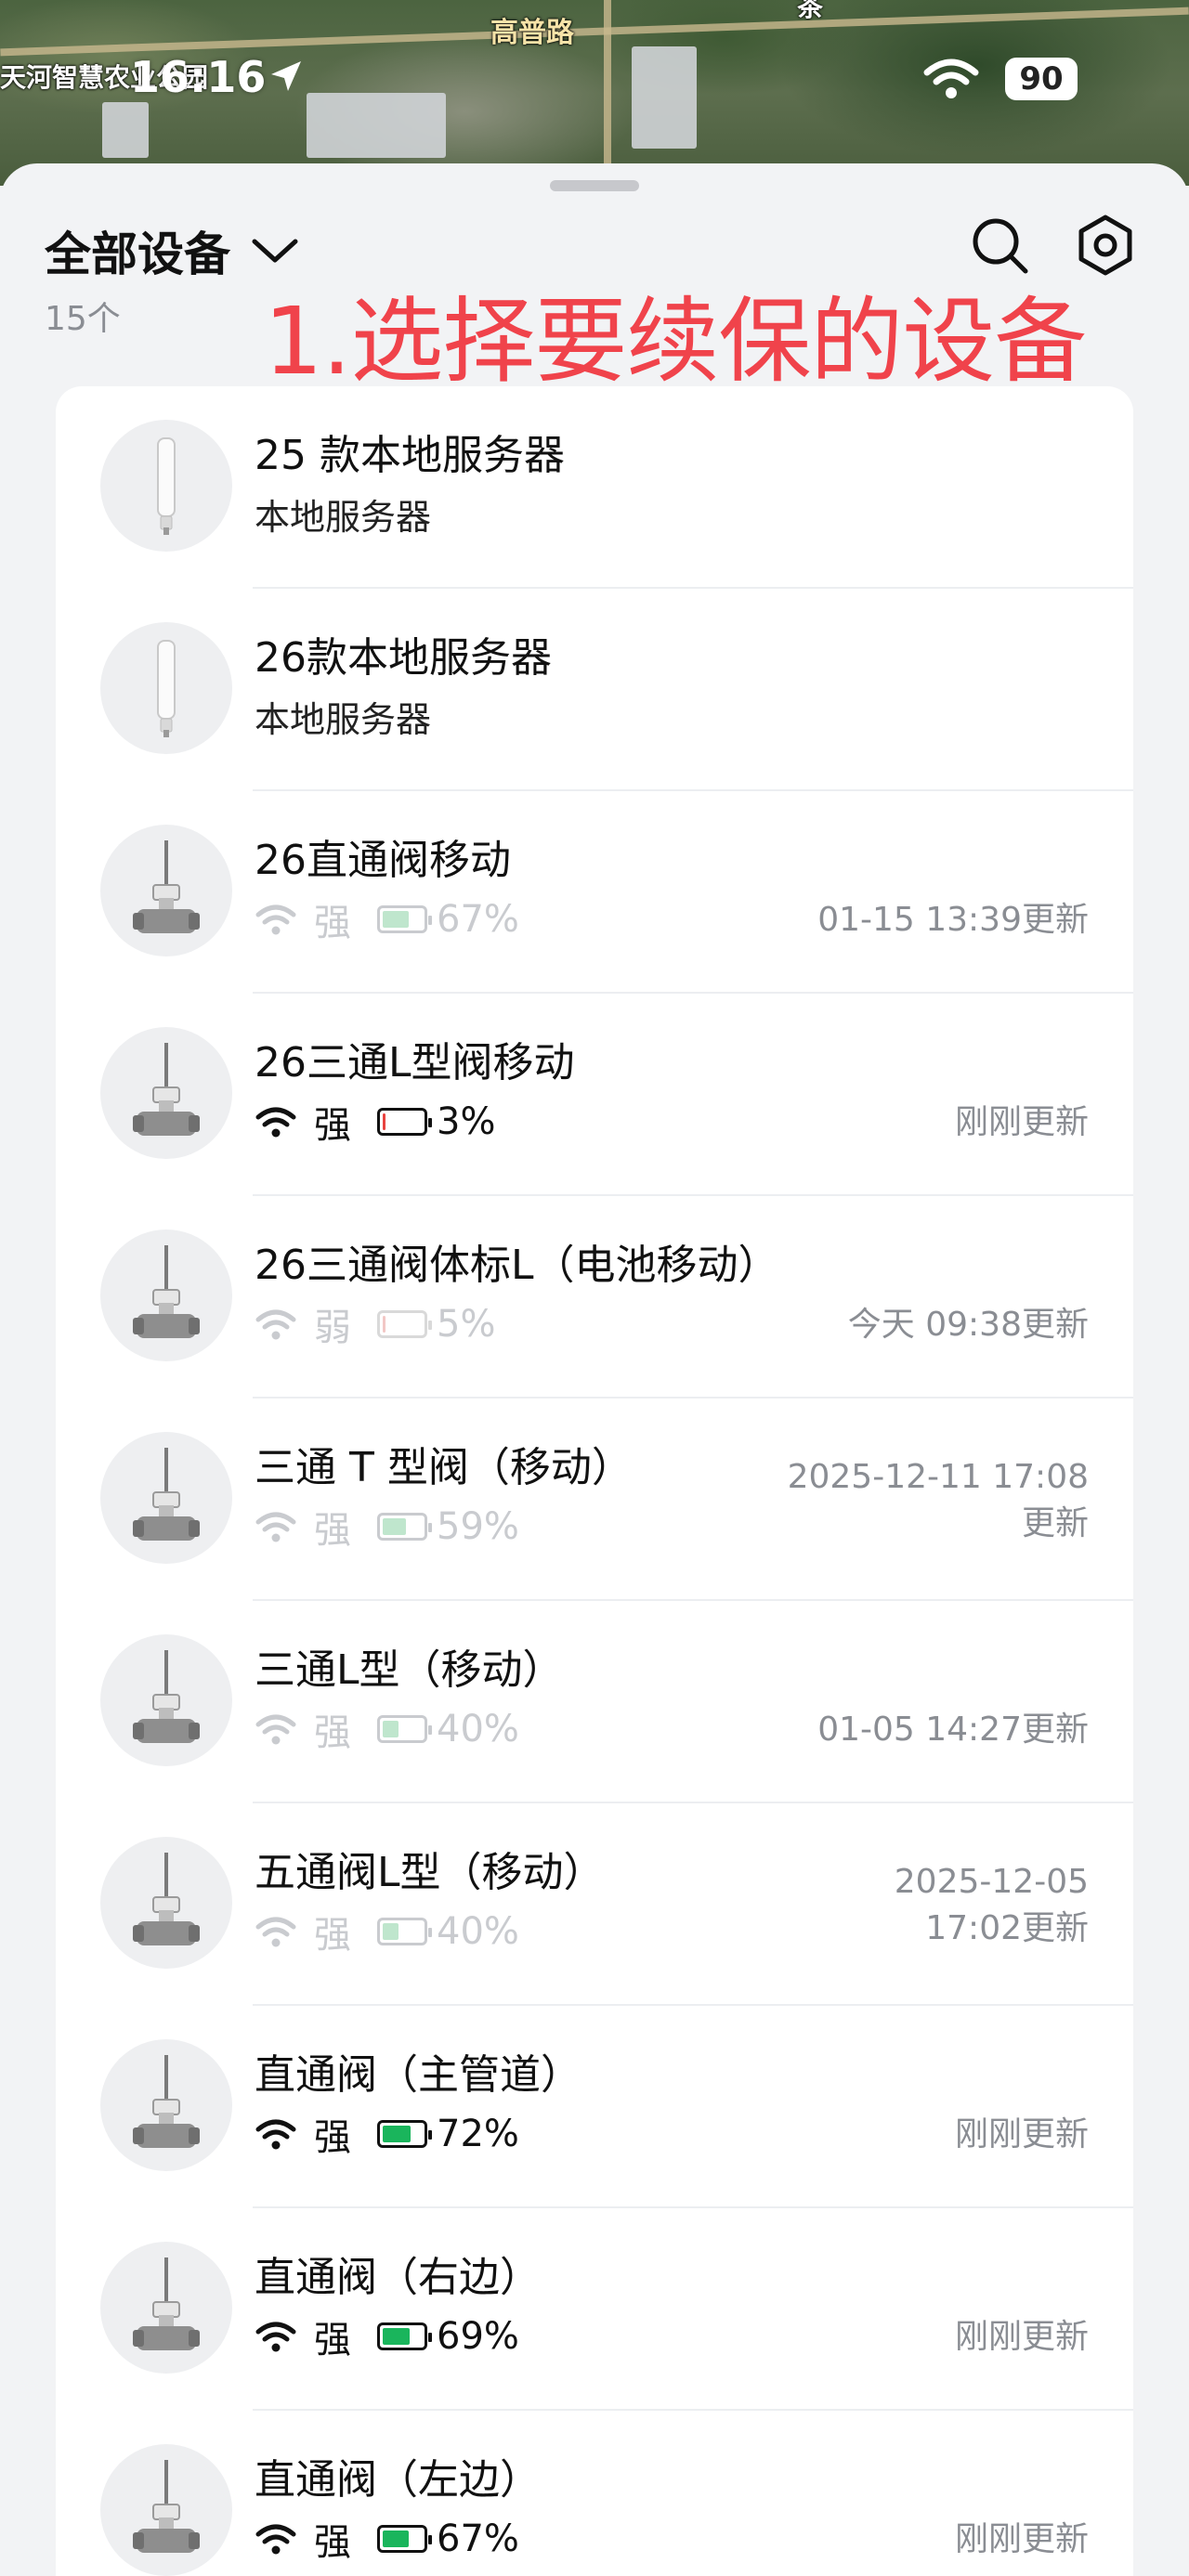  Describe the element at coordinates (594, 690) in the screenshot. I see `device-row: 26款本地服务器 本地服务器` at that location.